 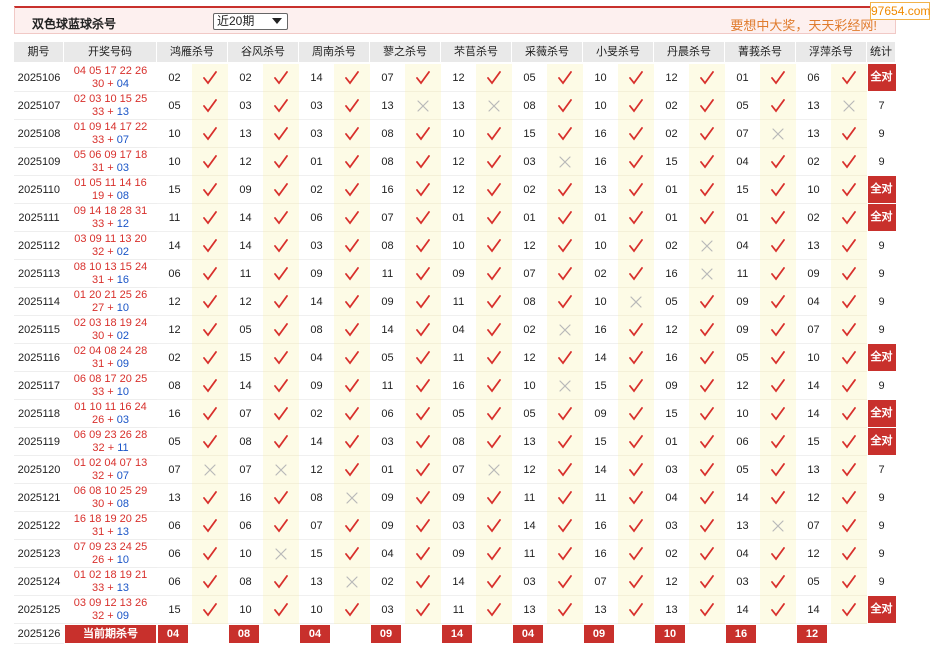 What do you see at coordinates (881, 442) in the screenshot?
I see `stat-cell: 全对` at bounding box center [881, 442].